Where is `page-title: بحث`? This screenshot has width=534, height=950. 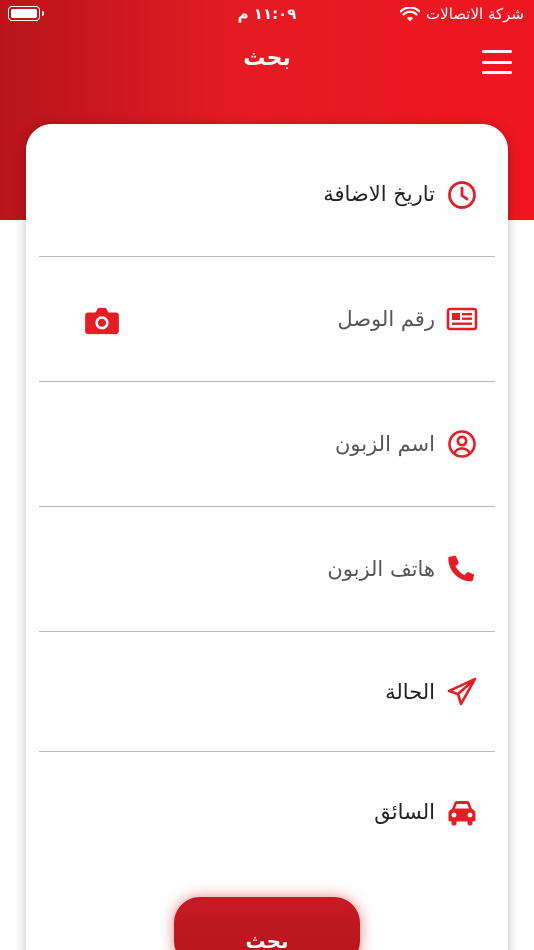
page-title: بحث is located at coordinates (267, 58).